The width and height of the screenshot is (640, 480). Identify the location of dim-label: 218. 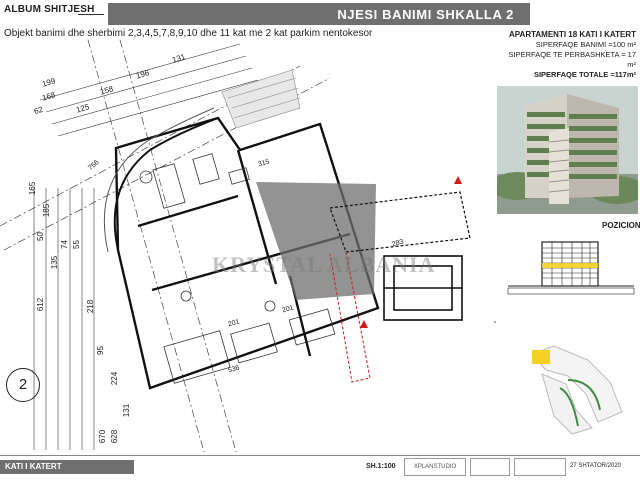
(91, 306).